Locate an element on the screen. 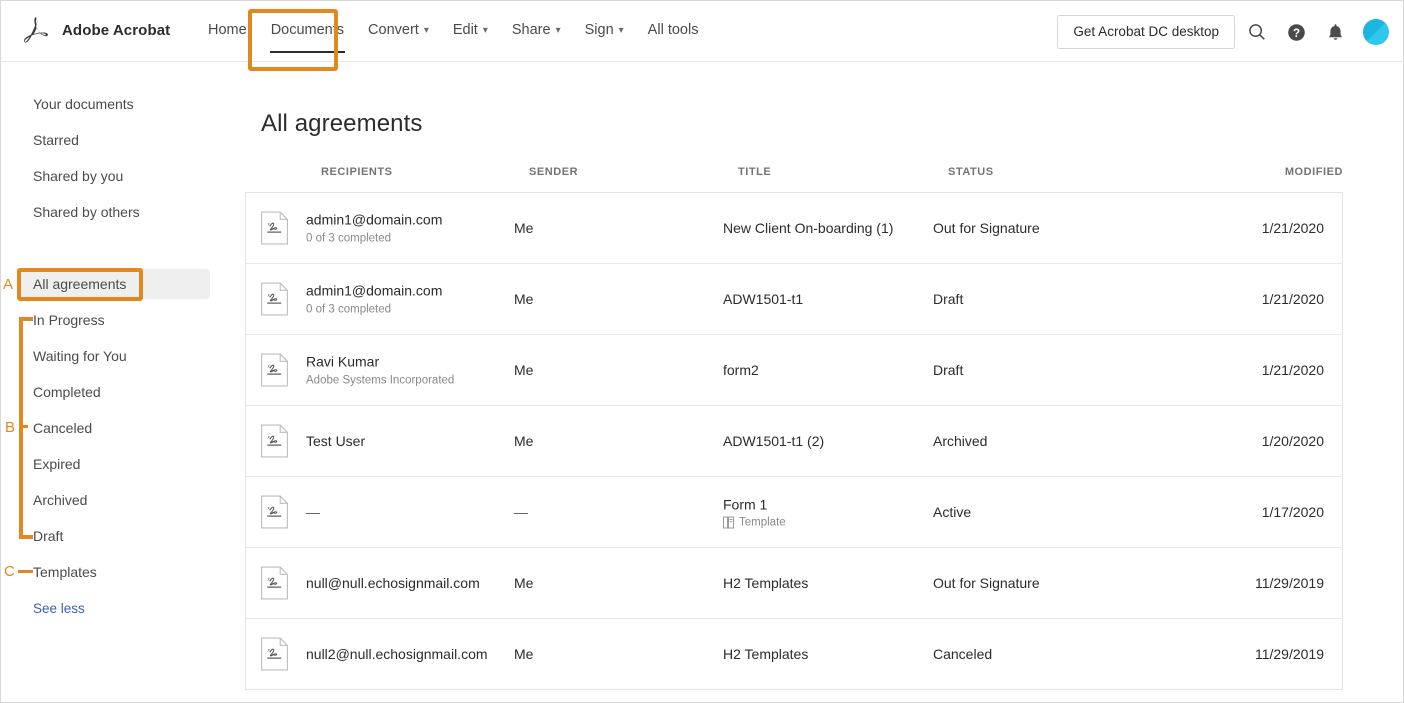 This screenshot has height=703, width=1404. sidebar-item-all-agreements: All agreements is located at coordinates (114, 284).